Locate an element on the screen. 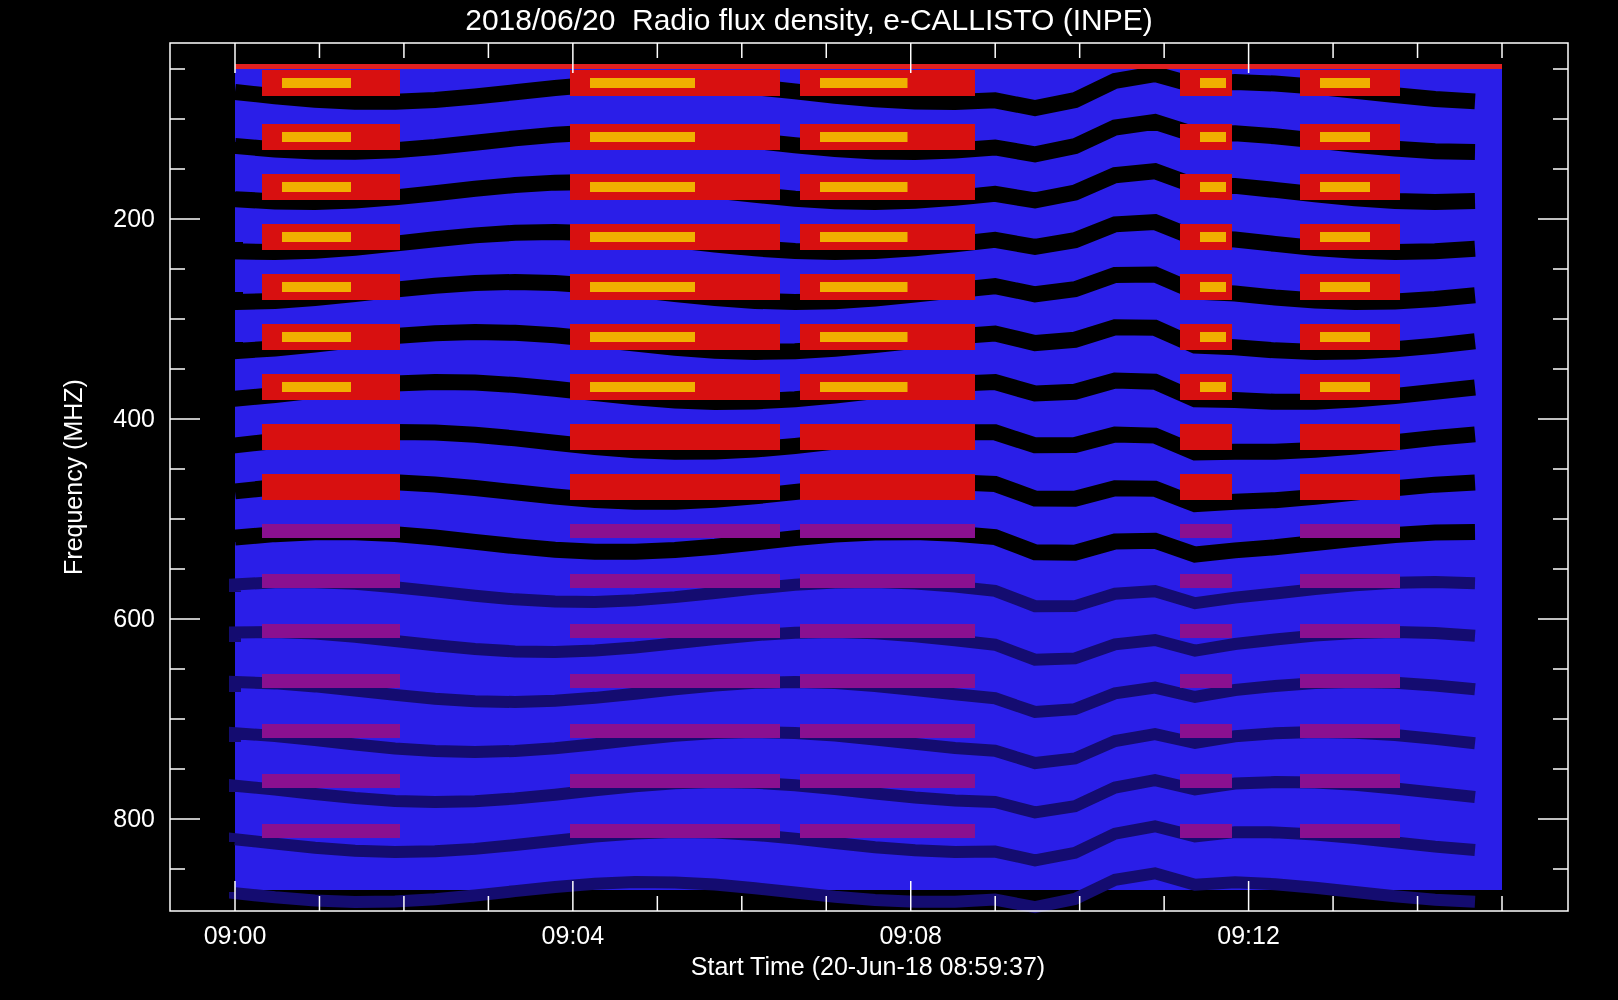 The height and width of the screenshot is (1000, 1618). y-axis-label: Frequency (MHZ) is located at coordinates (73, 477).